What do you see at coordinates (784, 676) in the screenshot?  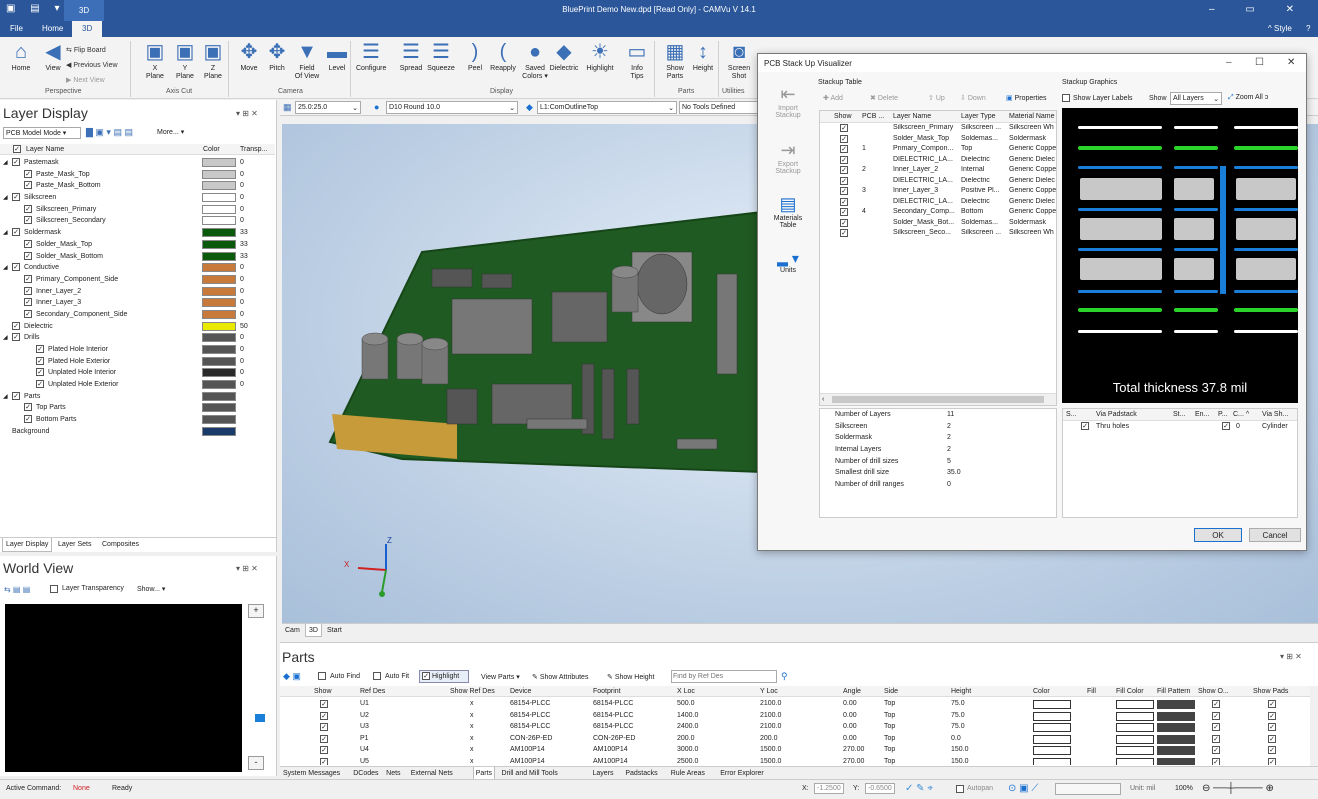 I see `search-icon: ⚲` at bounding box center [784, 676].